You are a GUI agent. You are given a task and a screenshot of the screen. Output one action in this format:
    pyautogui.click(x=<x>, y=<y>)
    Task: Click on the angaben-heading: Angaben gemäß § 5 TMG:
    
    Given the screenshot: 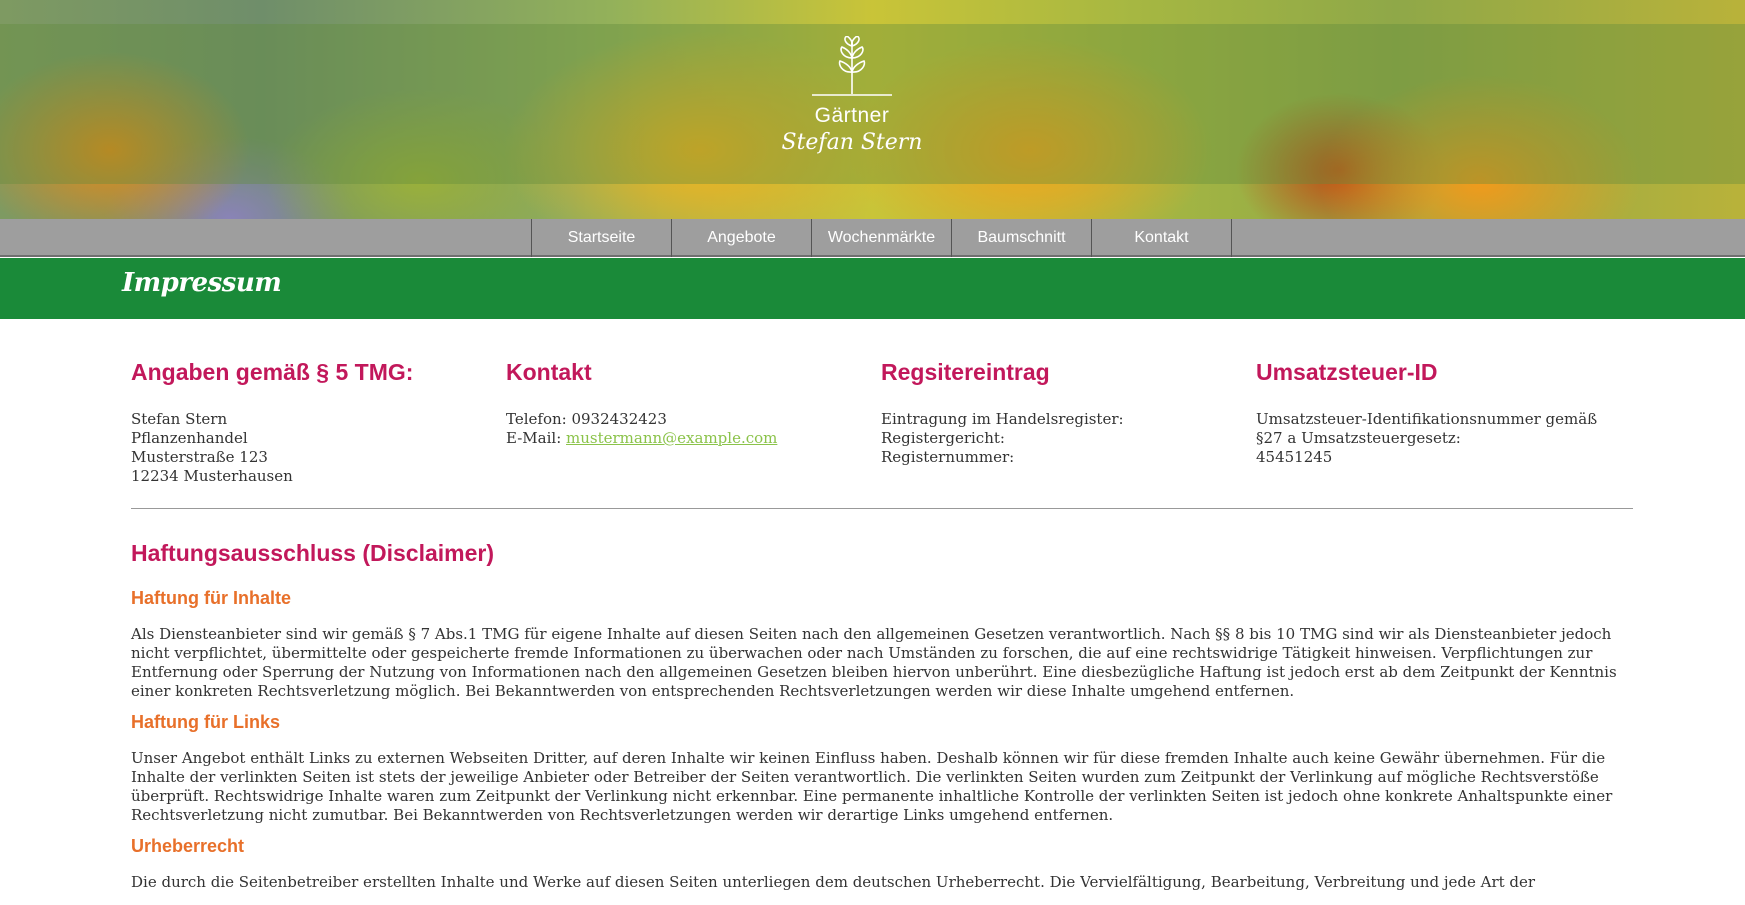 What is the action you would take?
    pyautogui.click(x=272, y=372)
    